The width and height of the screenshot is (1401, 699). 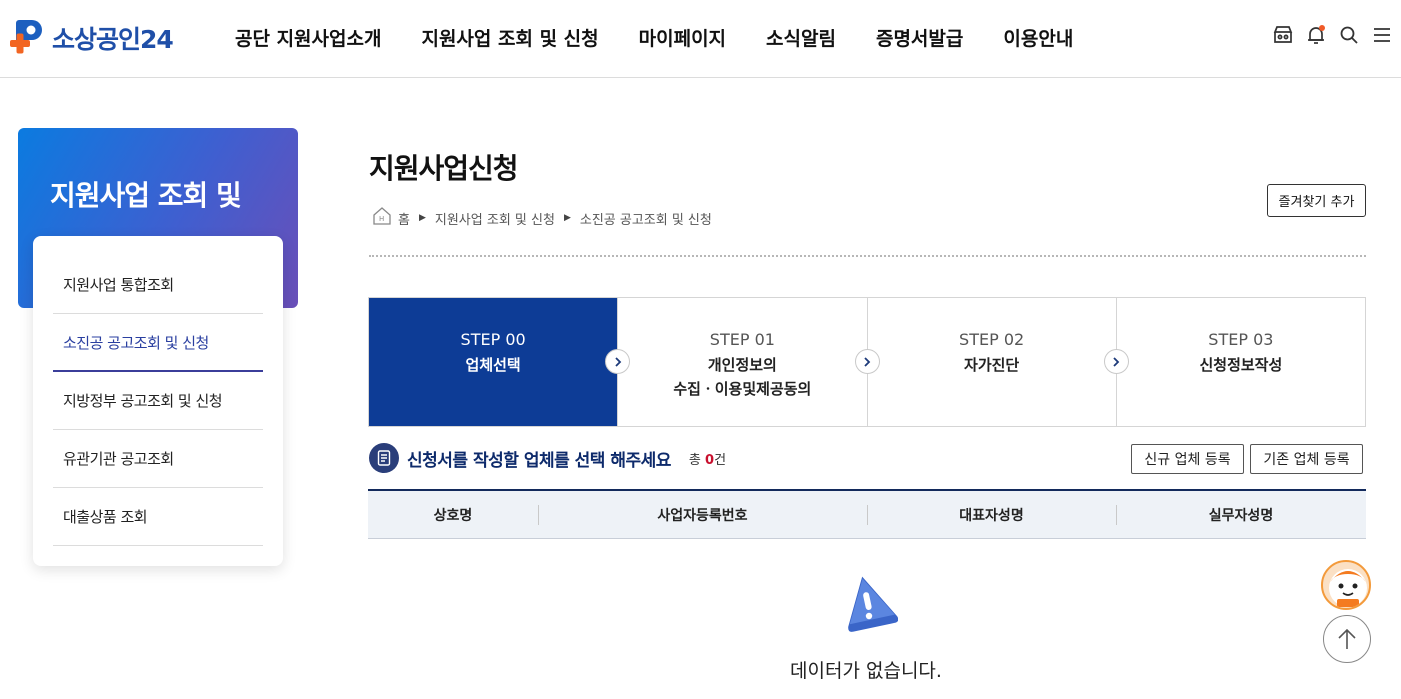 I want to click on step-number: STEP 00, so click(x=493, y=339).